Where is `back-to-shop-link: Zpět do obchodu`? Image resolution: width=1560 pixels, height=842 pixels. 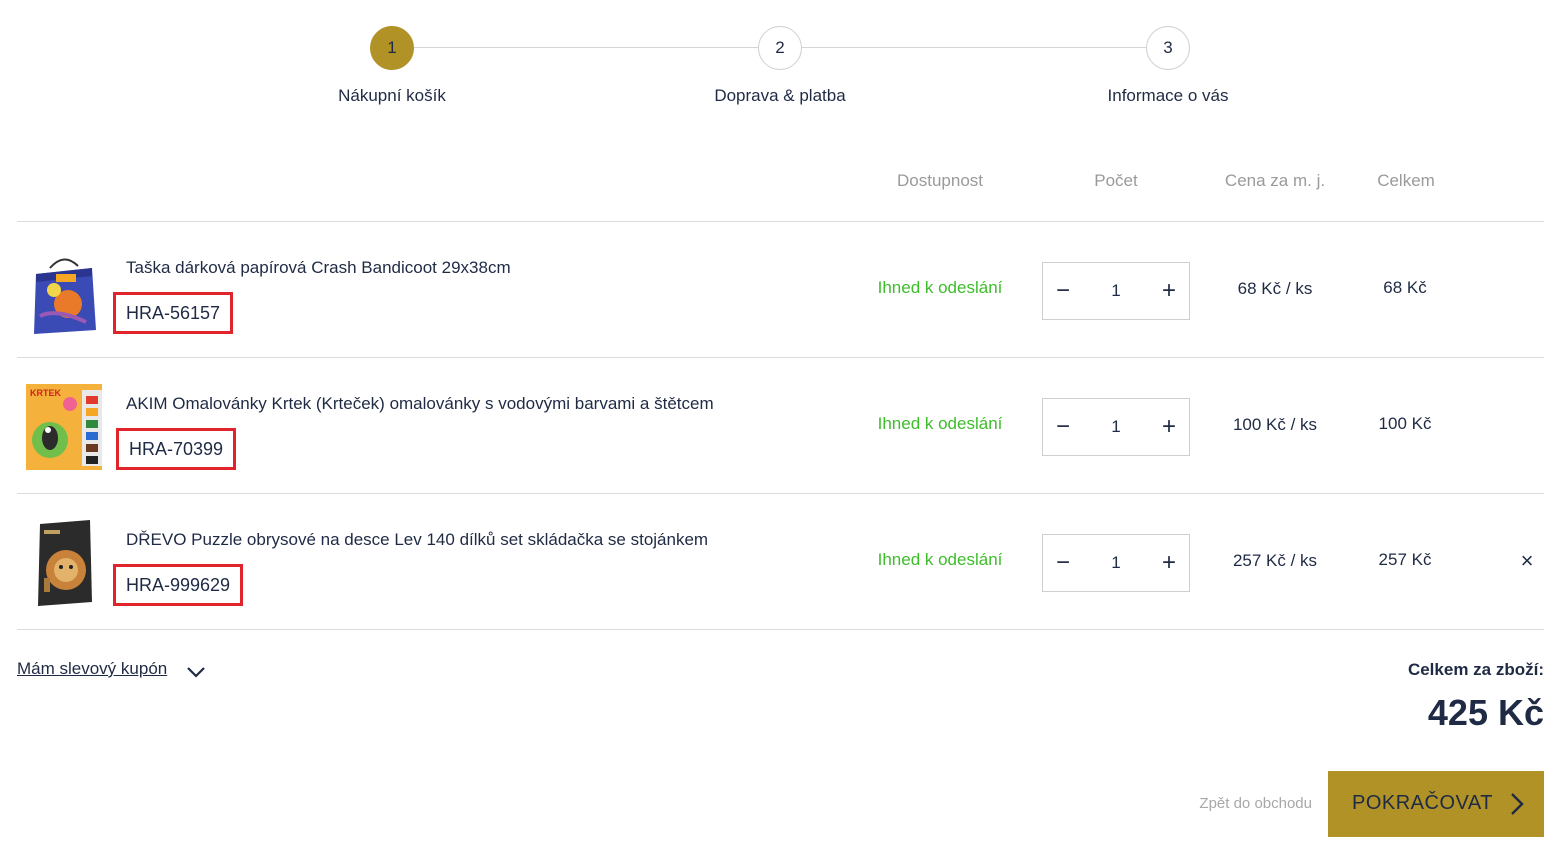
back-to-shop-link: Zpět do obchodu is located at coordinates (1255, 803).